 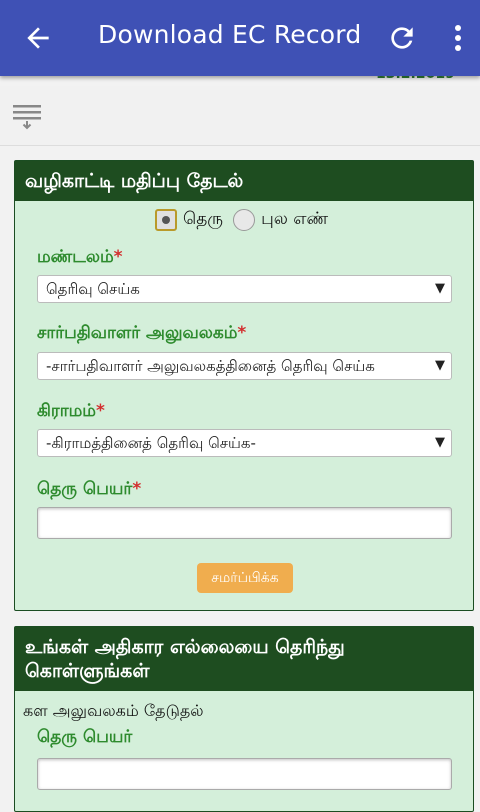 What do you see at coordinates (230, 34) in the screenshot?
I see `page-title: Download EC Record` at bounding box center [230, 34].